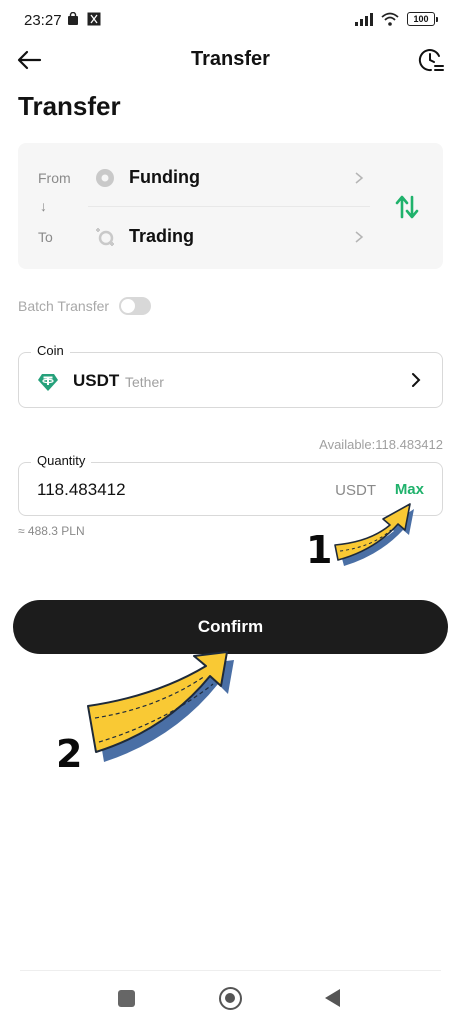 This screenshot has width=461, height=1024. I want to click on down-arrow-icon: ↓, so click(43, 206).